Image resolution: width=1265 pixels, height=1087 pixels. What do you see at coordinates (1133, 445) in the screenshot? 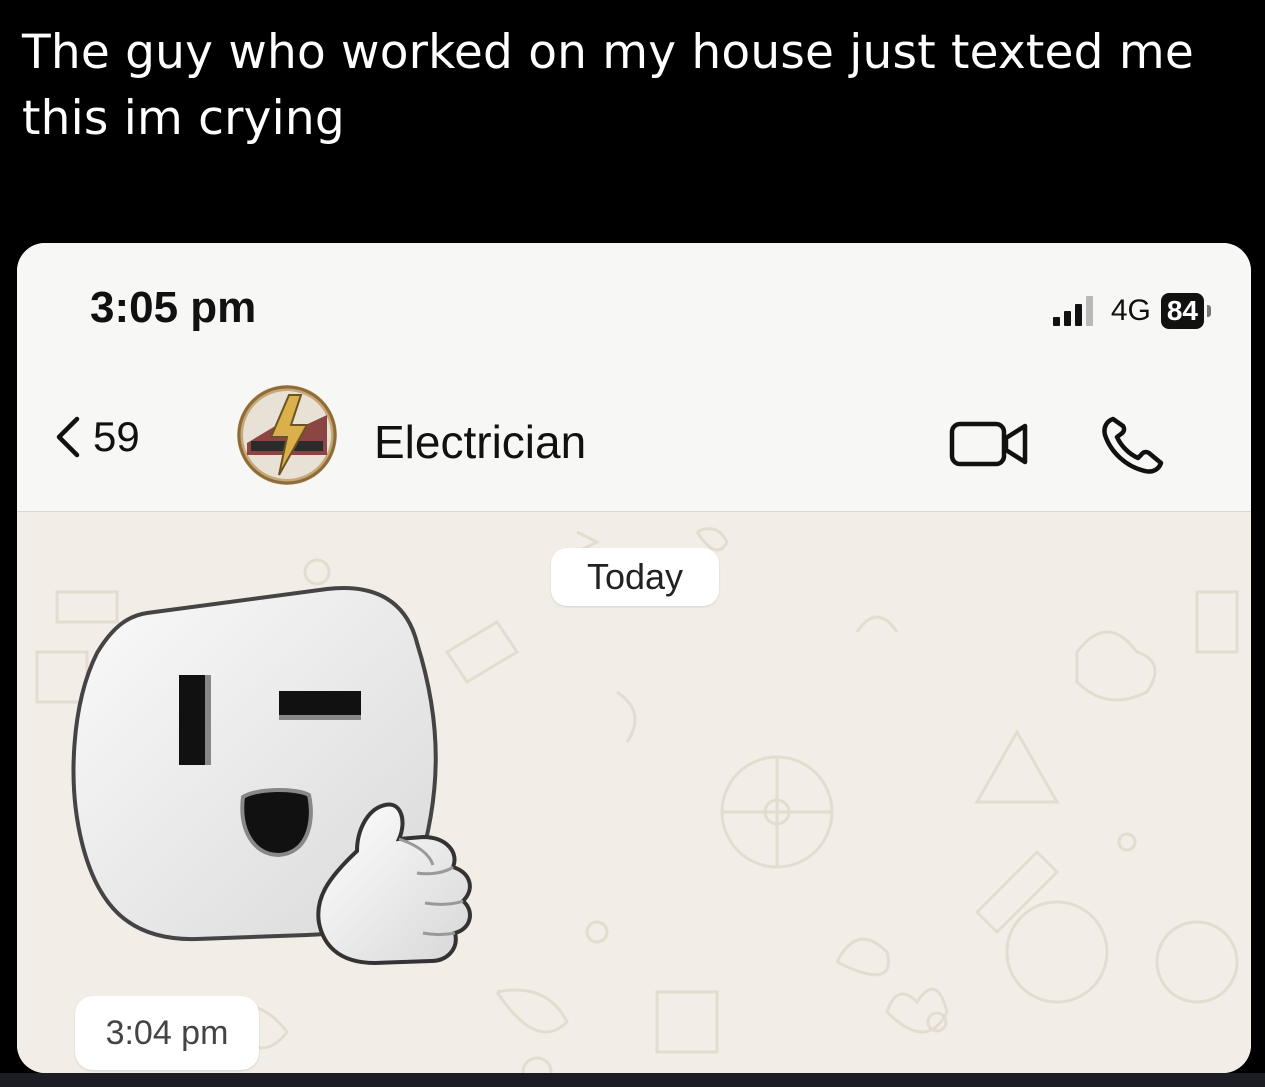
I see `phone-icon` at bounding box center [1133, 445].